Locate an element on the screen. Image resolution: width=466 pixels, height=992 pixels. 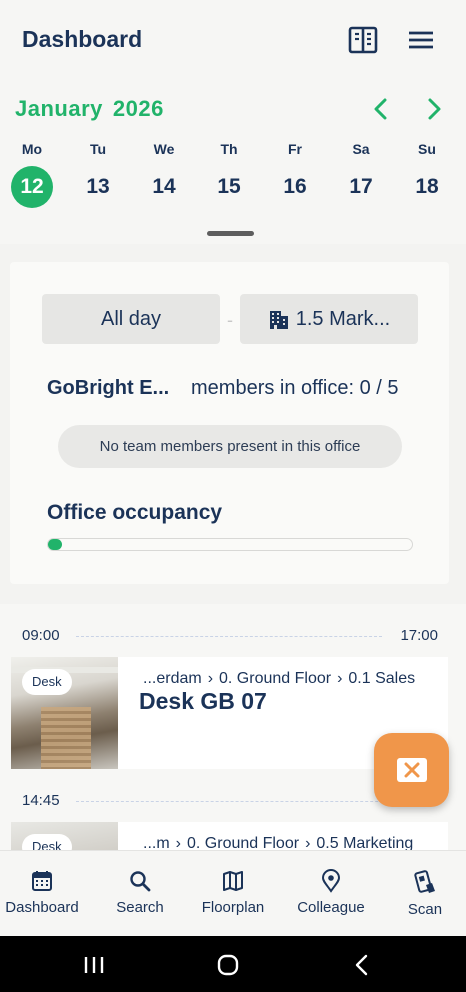
crumb: 0.5 Marketing is located at coordinates (365, 842).